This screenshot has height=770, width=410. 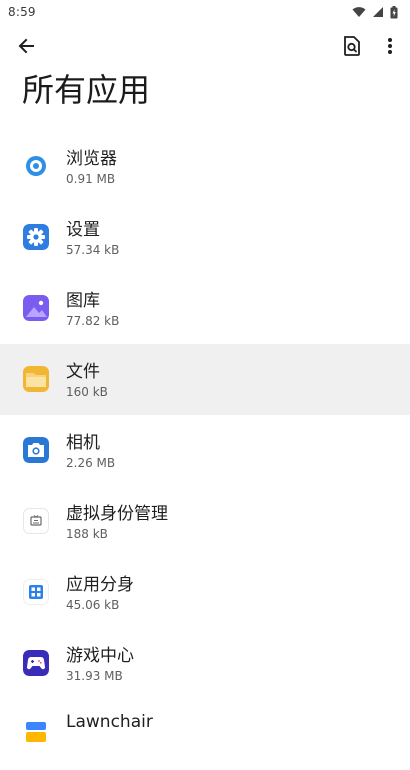 What do you see at coordinates (100, 585) in the screenshot?
I see `app-name: 应用分身` at bounding box center [100, 585].